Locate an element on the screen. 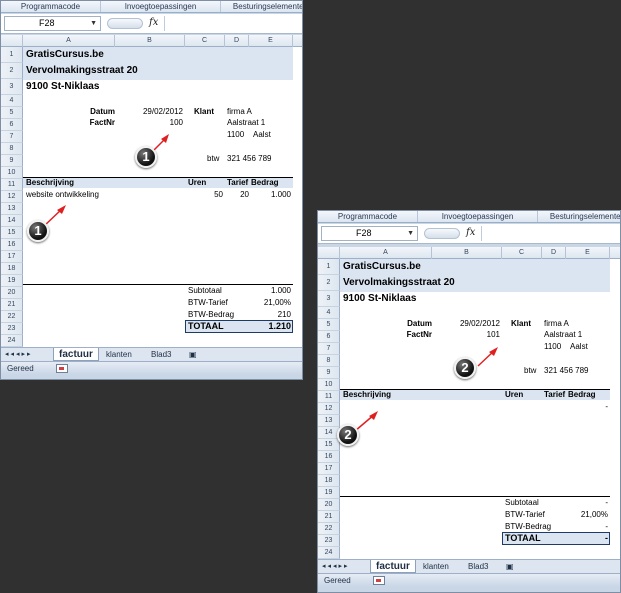 The width and height of the screenshot is (621, 593). column-header-e: E is located at coordinates (588, 253).